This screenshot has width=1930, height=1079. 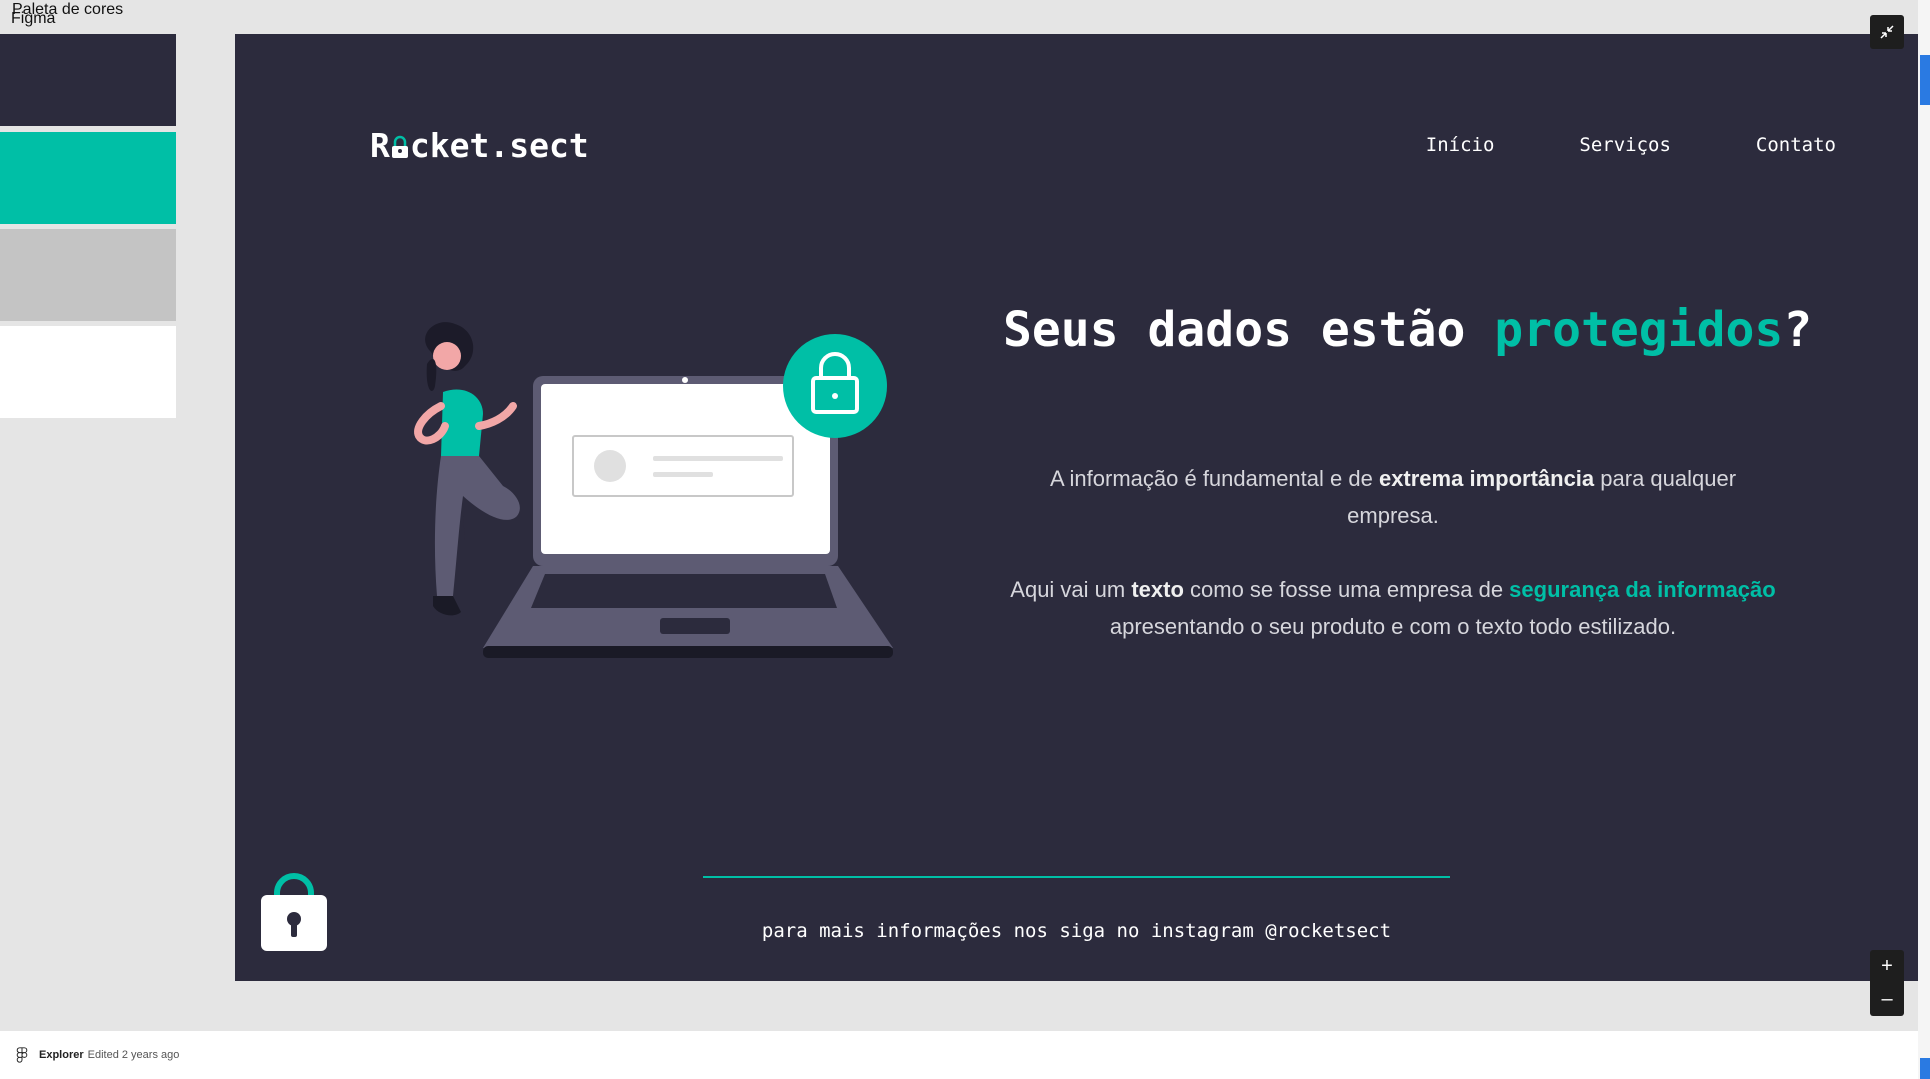 What do you see at coordinates (1625, 145) in the screenshot?
I see `nav-servicos: Serviços` at bounding box center [1625, 145].